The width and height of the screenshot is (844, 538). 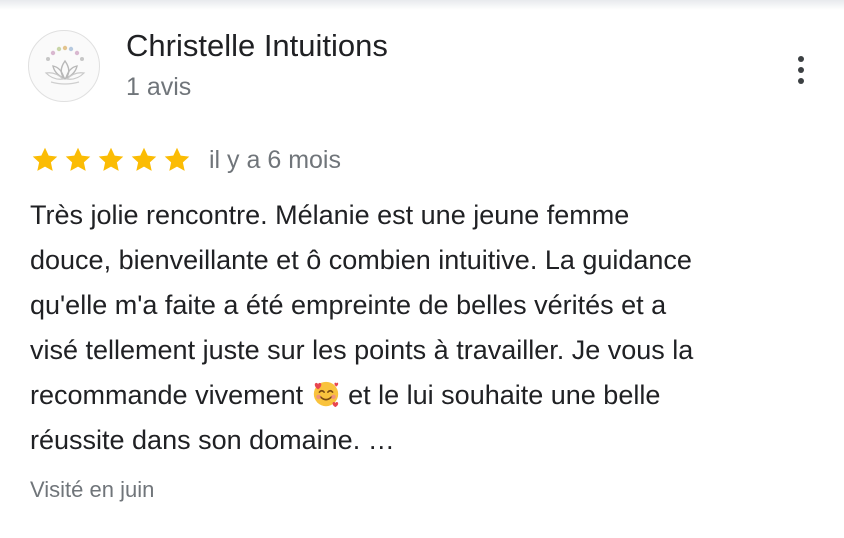 I want to click on rating-row: il y a 6 mois, so click(x=185, y=160).